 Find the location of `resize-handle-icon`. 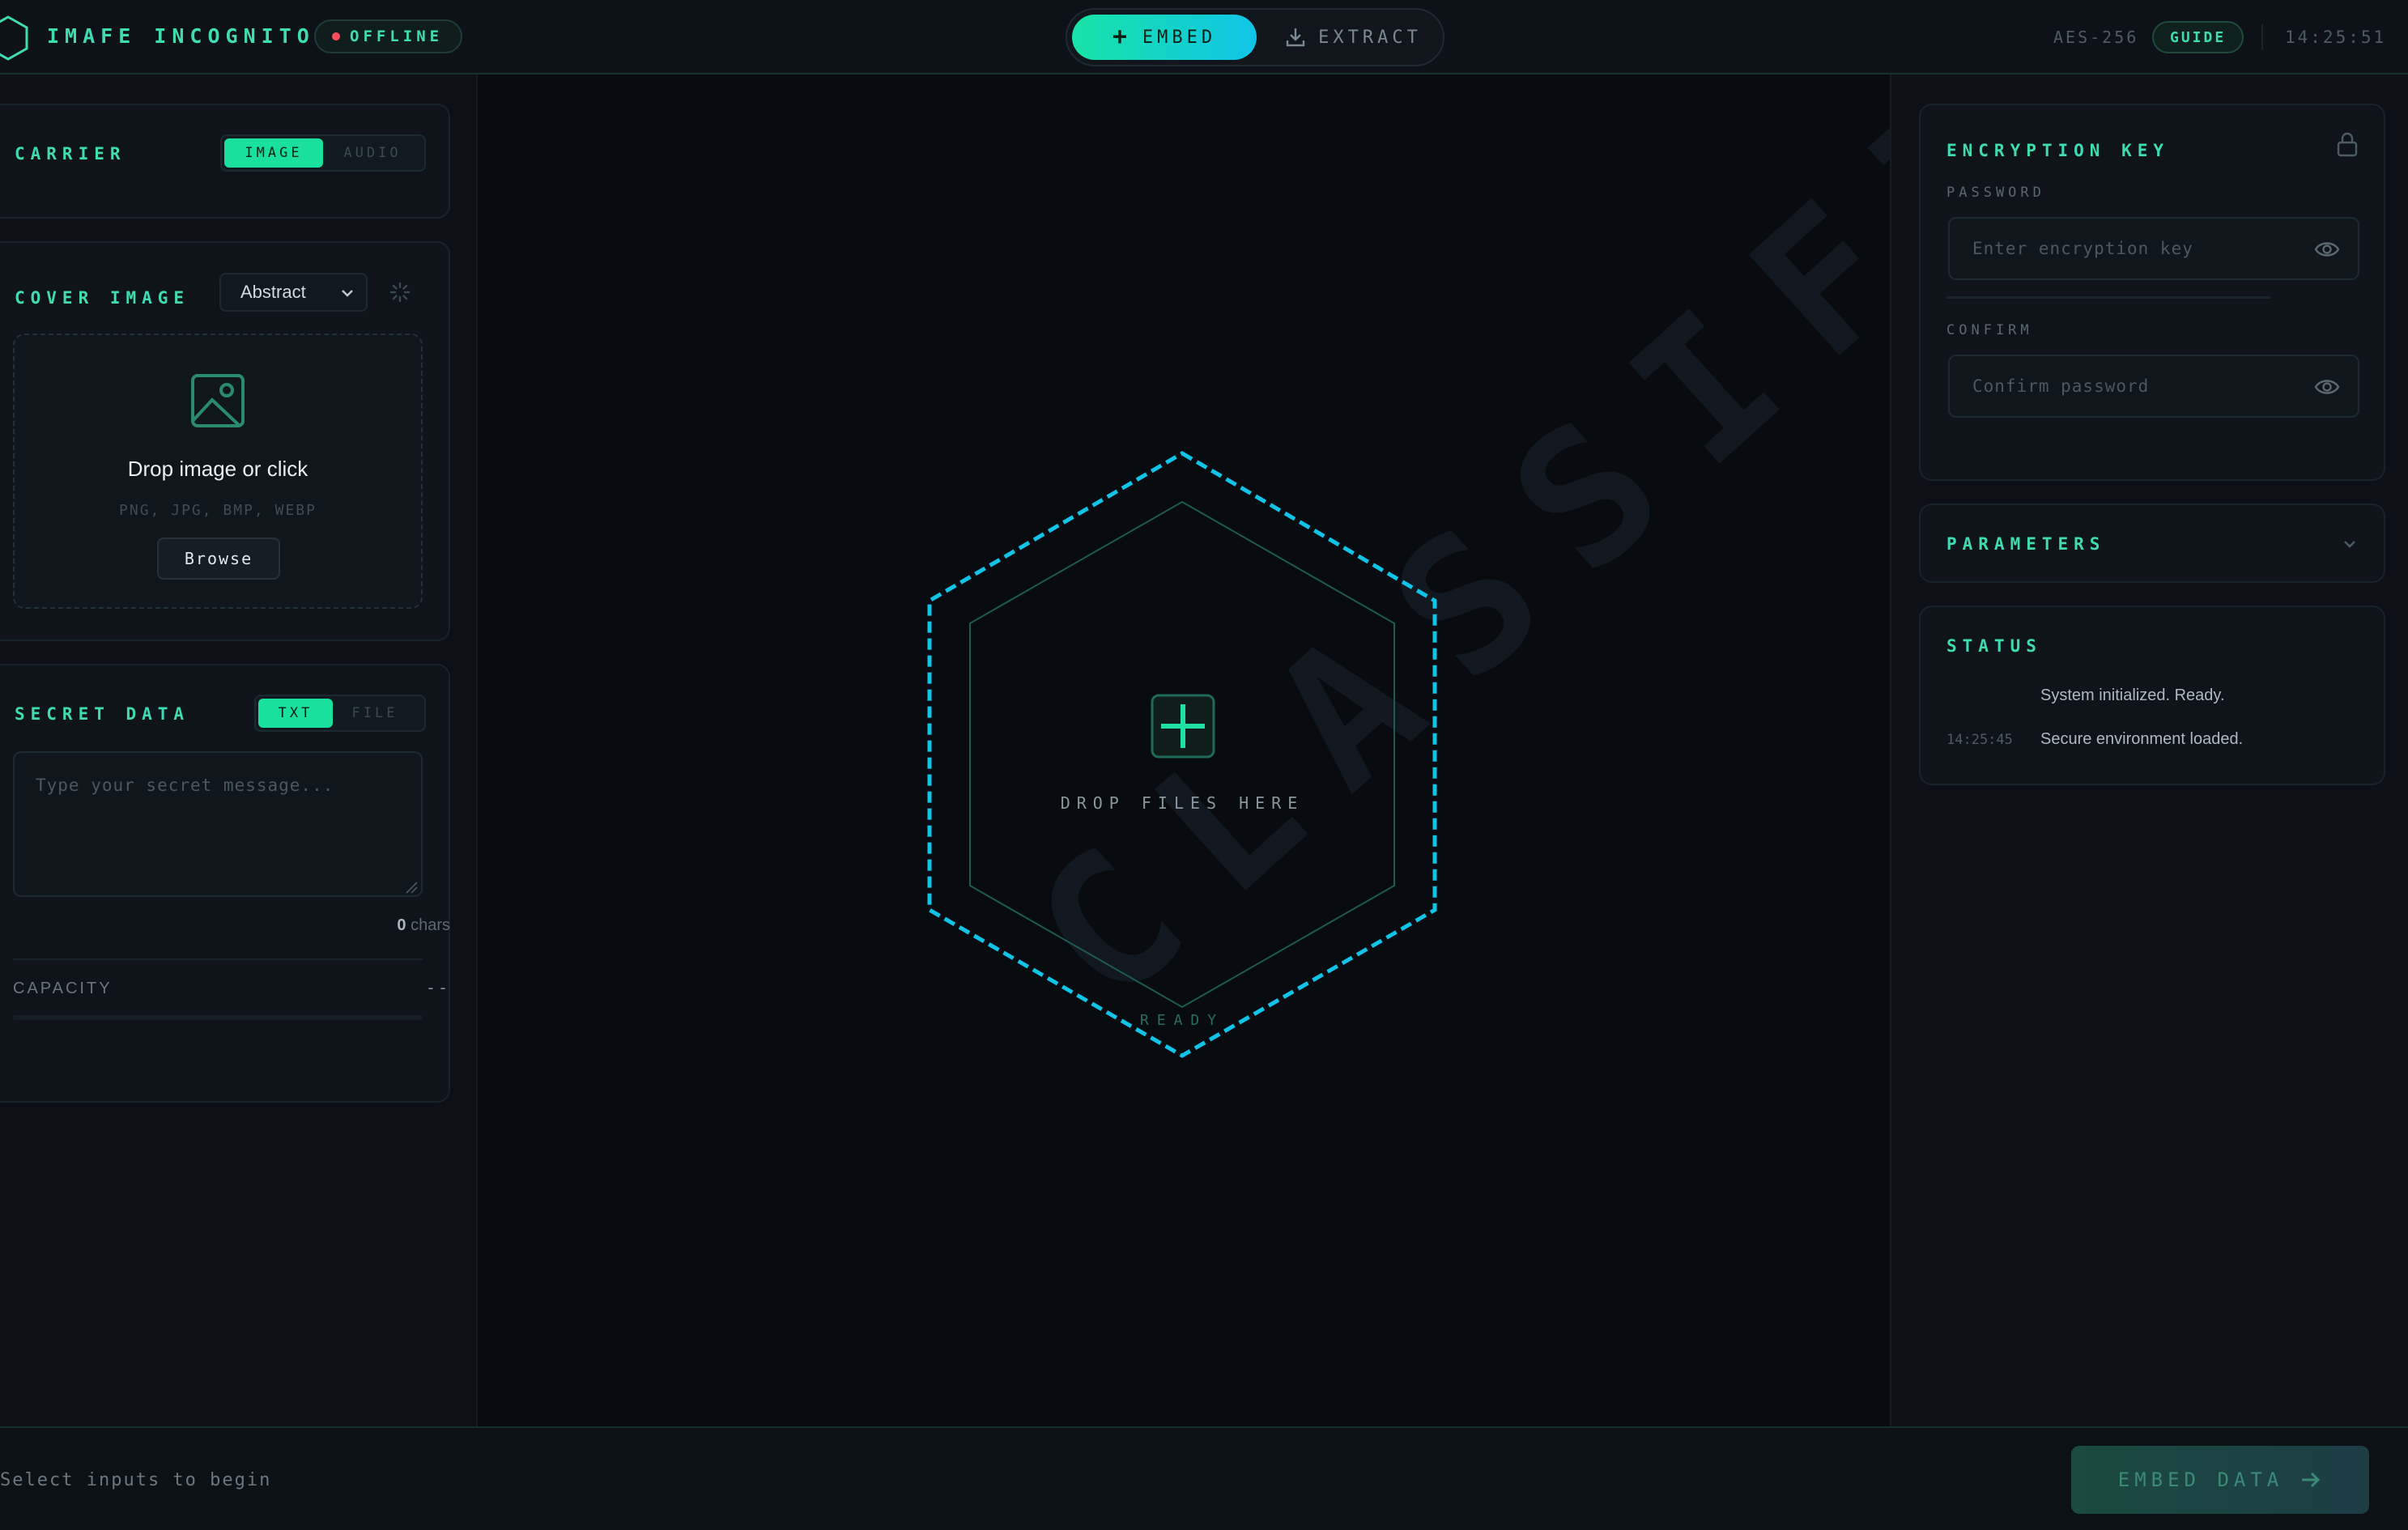

resize-handle-icon is located at coordinates (412, 887).